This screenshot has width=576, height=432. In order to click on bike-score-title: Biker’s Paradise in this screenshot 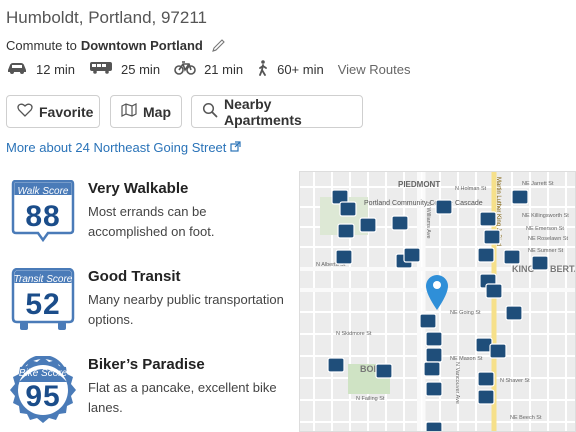, I will do `click(146, 364)`.